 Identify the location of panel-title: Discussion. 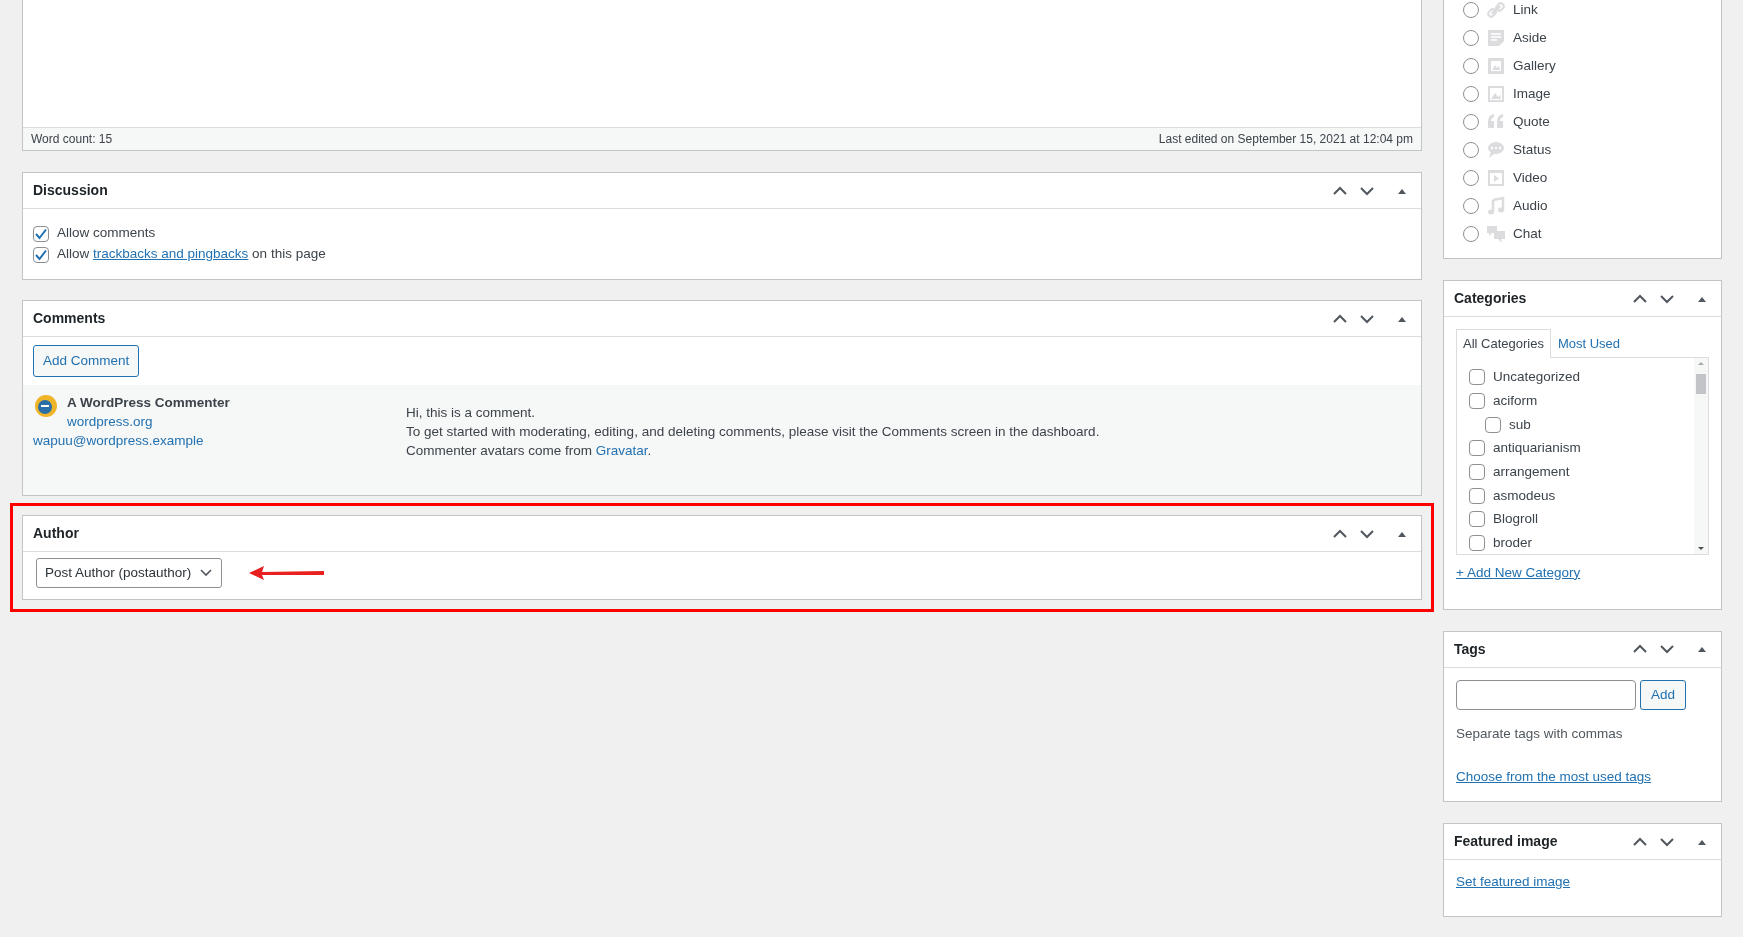
(71, 190).